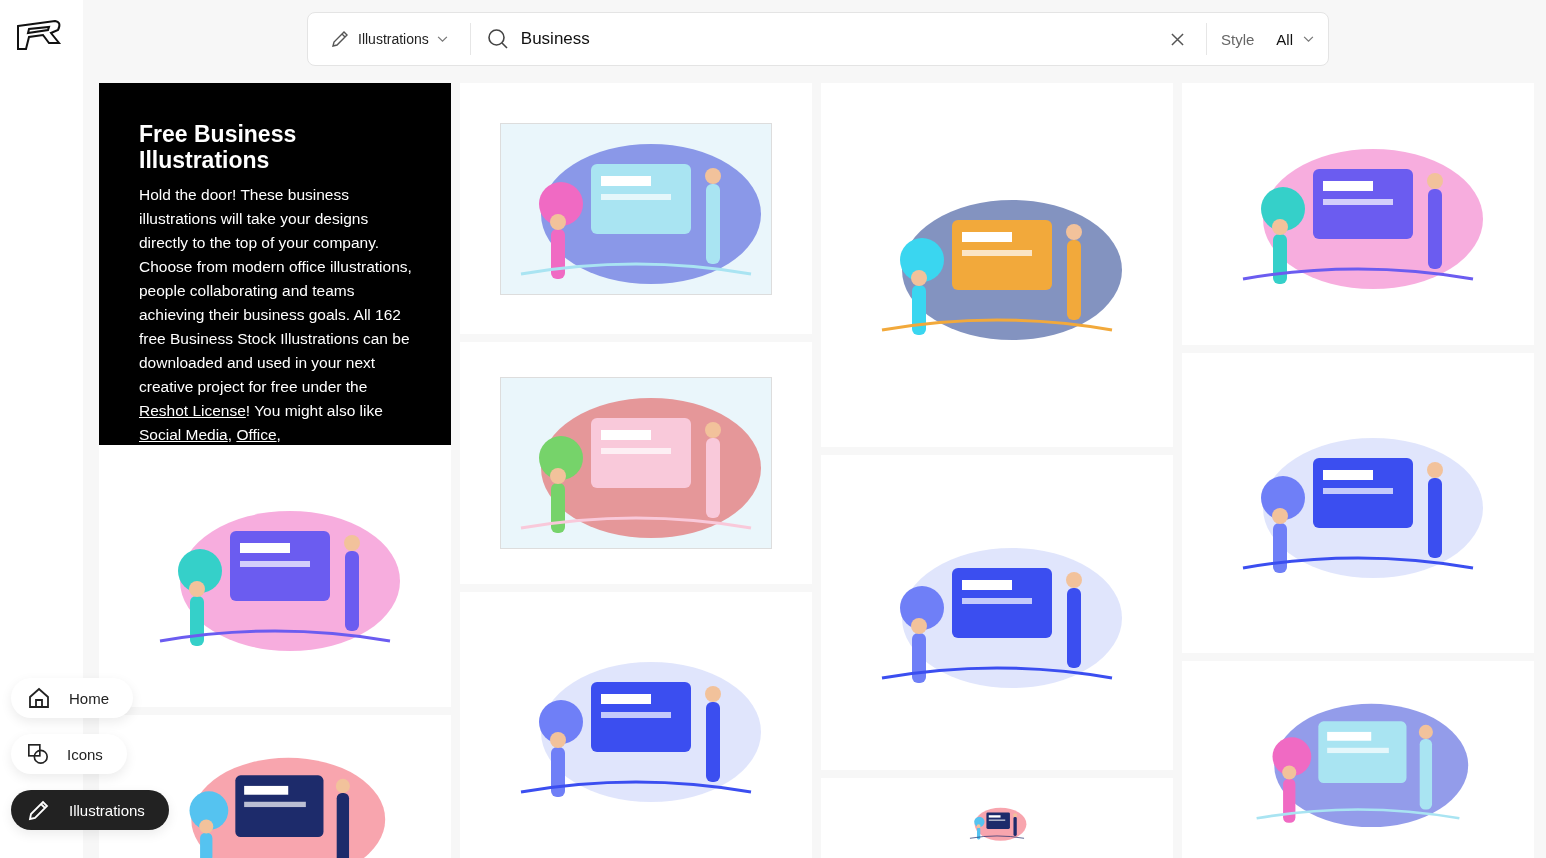 The width and height of the screenshot is (1546, 858). What do you see at coordinates (39, 35) in the screenshot?
I see `logo-icon` at bounding box center [39, 35].